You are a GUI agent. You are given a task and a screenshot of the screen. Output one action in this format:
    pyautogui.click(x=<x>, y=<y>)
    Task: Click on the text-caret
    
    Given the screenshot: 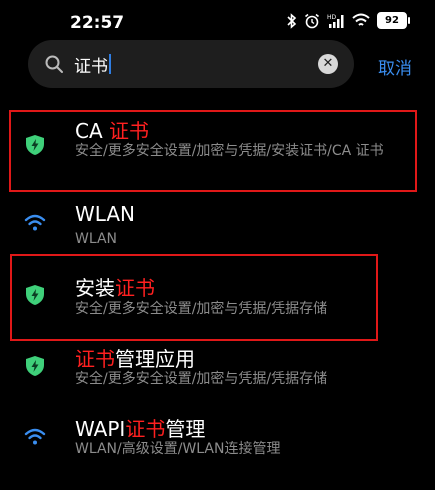 What is the action you would take?
    pyautogui.click(x=110, y=64)
    